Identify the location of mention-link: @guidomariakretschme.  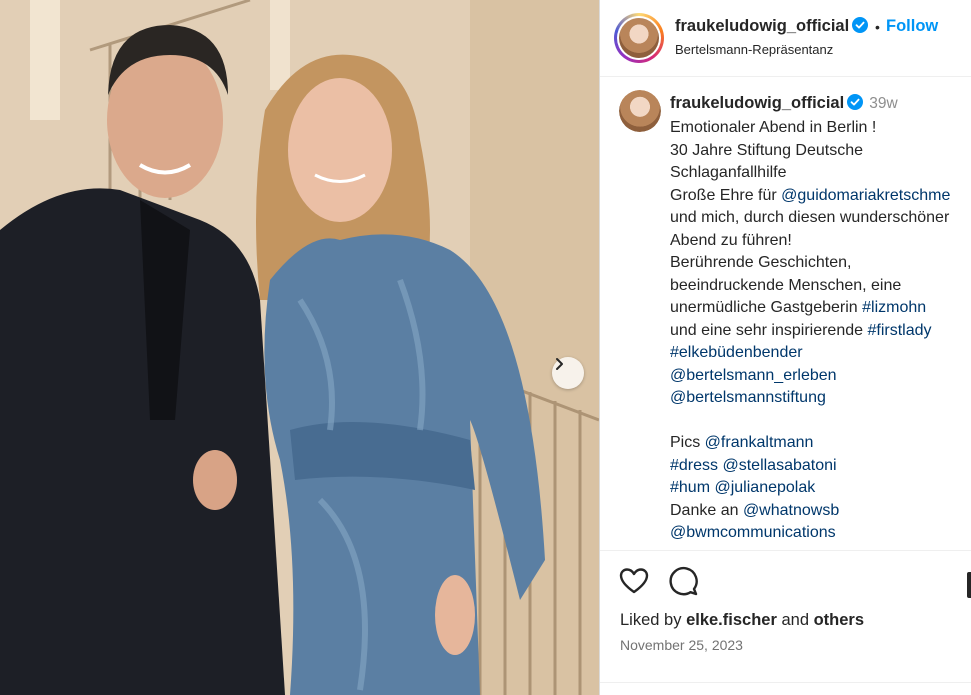
(865, 195).